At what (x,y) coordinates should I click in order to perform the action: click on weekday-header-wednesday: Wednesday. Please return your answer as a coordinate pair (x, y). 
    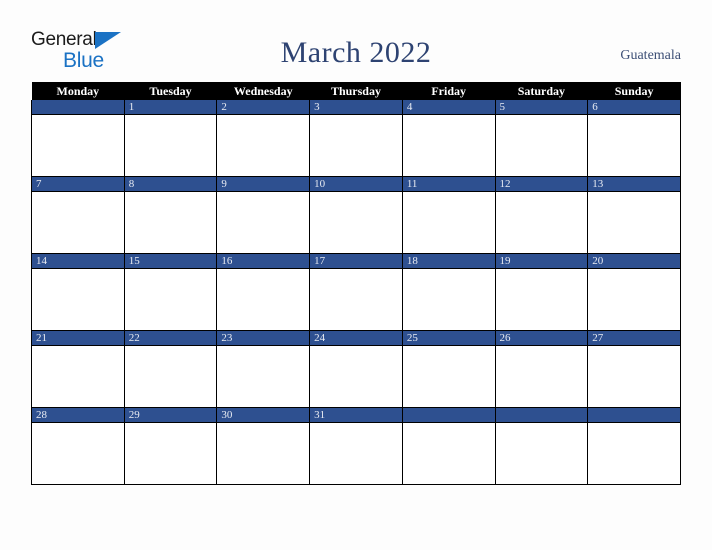
    Looking at the image, I should click on (263, 91).